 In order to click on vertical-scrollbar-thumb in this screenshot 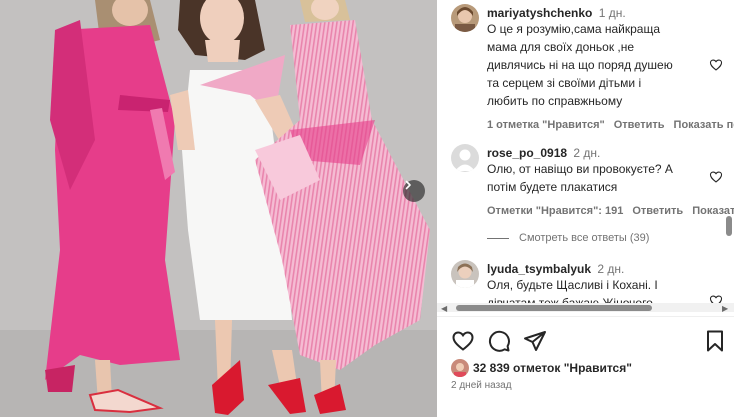, I will do `click(729, 226)`.